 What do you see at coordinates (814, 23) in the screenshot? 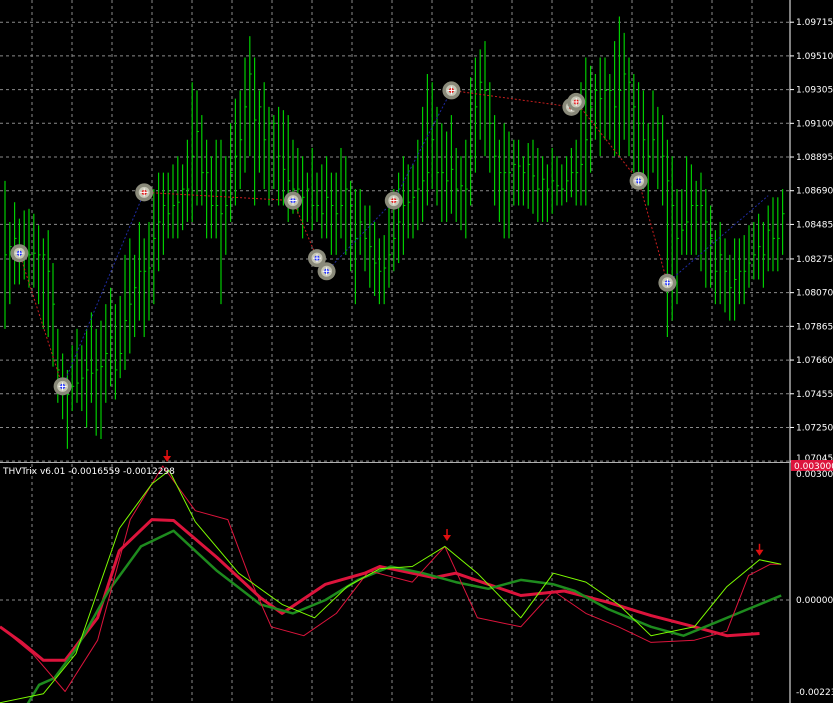
I see `y-tick-label: 1.09715` at bounding box center [814, 23].